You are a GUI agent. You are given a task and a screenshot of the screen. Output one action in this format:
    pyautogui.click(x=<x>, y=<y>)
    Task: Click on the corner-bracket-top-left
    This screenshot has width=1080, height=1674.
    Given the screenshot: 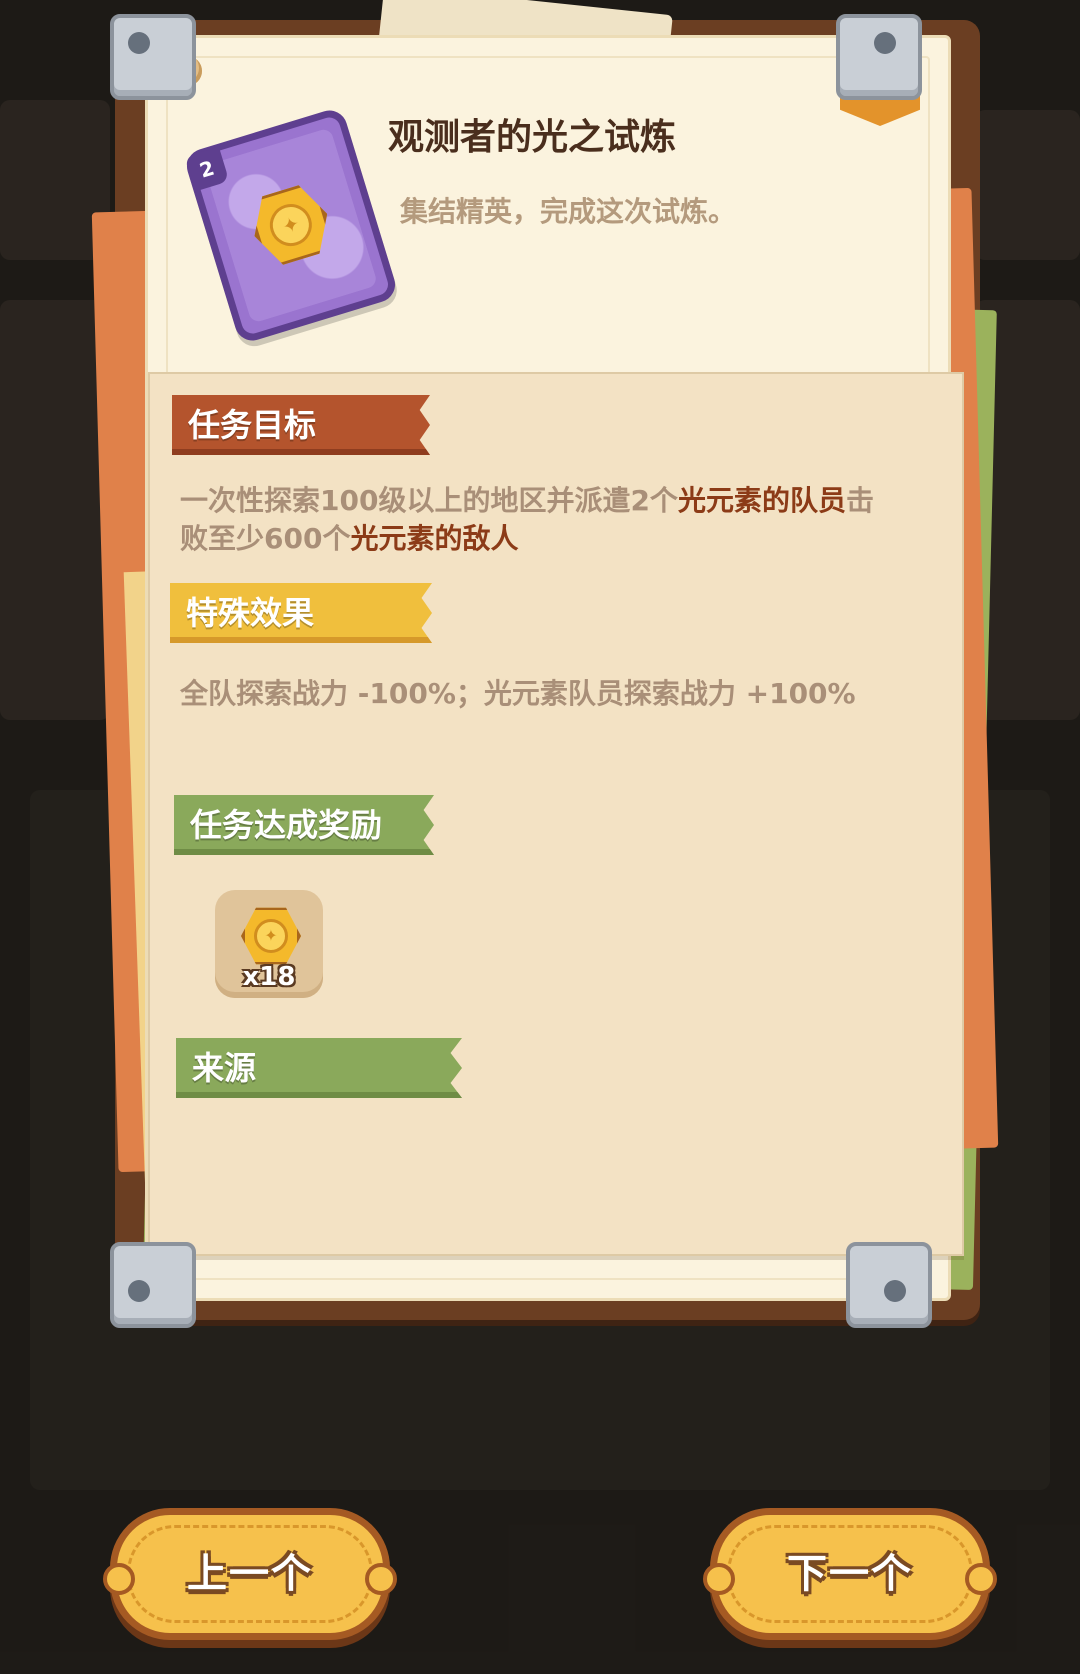 What is the action you would take?
    pyautogui.click(x=153, y=57)
    